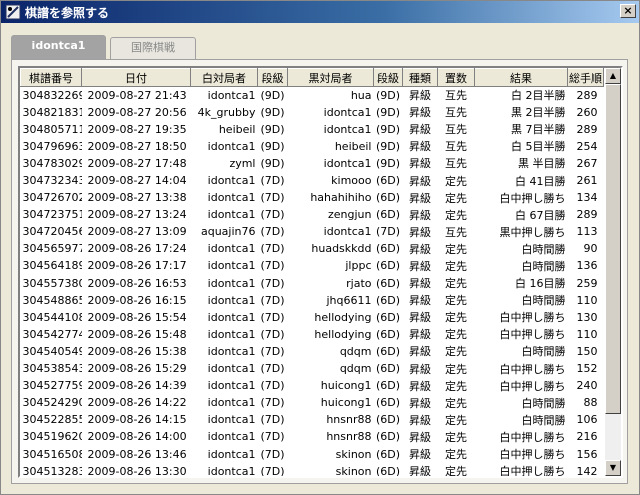 The height and width of the screenshot is (495, 640). Describe the element at coordinates (52, 437) in the screenshot. I see `cell-game-id: 304519620` at that location.